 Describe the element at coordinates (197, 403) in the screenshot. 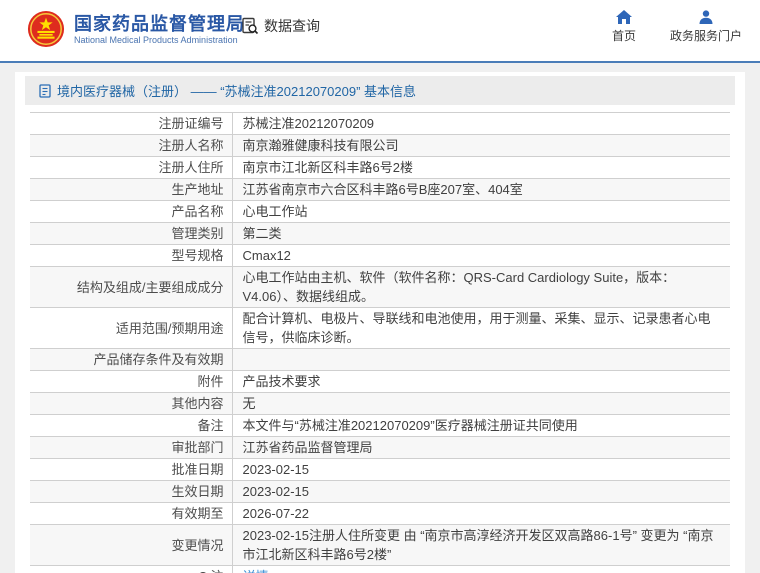

I see `row-label: 其他内容` at that location.